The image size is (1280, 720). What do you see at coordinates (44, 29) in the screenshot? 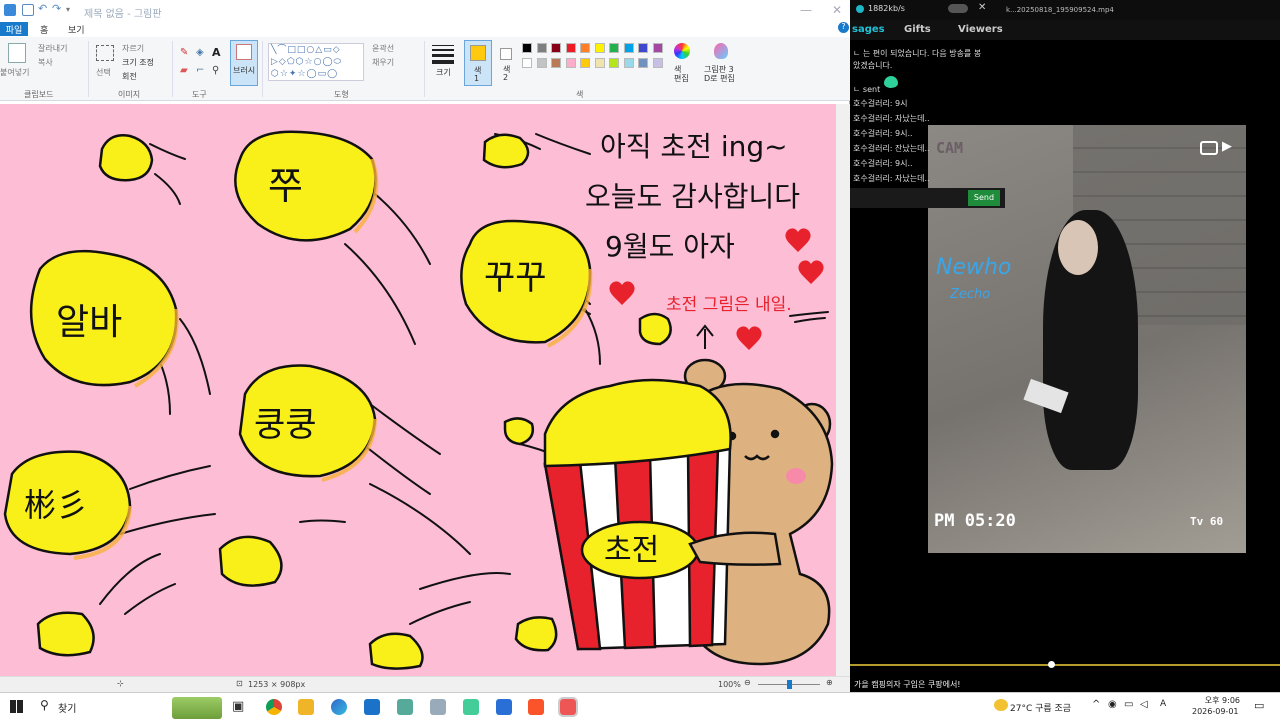
I see `menu-home: 홈` at bounding box center [44, 29].